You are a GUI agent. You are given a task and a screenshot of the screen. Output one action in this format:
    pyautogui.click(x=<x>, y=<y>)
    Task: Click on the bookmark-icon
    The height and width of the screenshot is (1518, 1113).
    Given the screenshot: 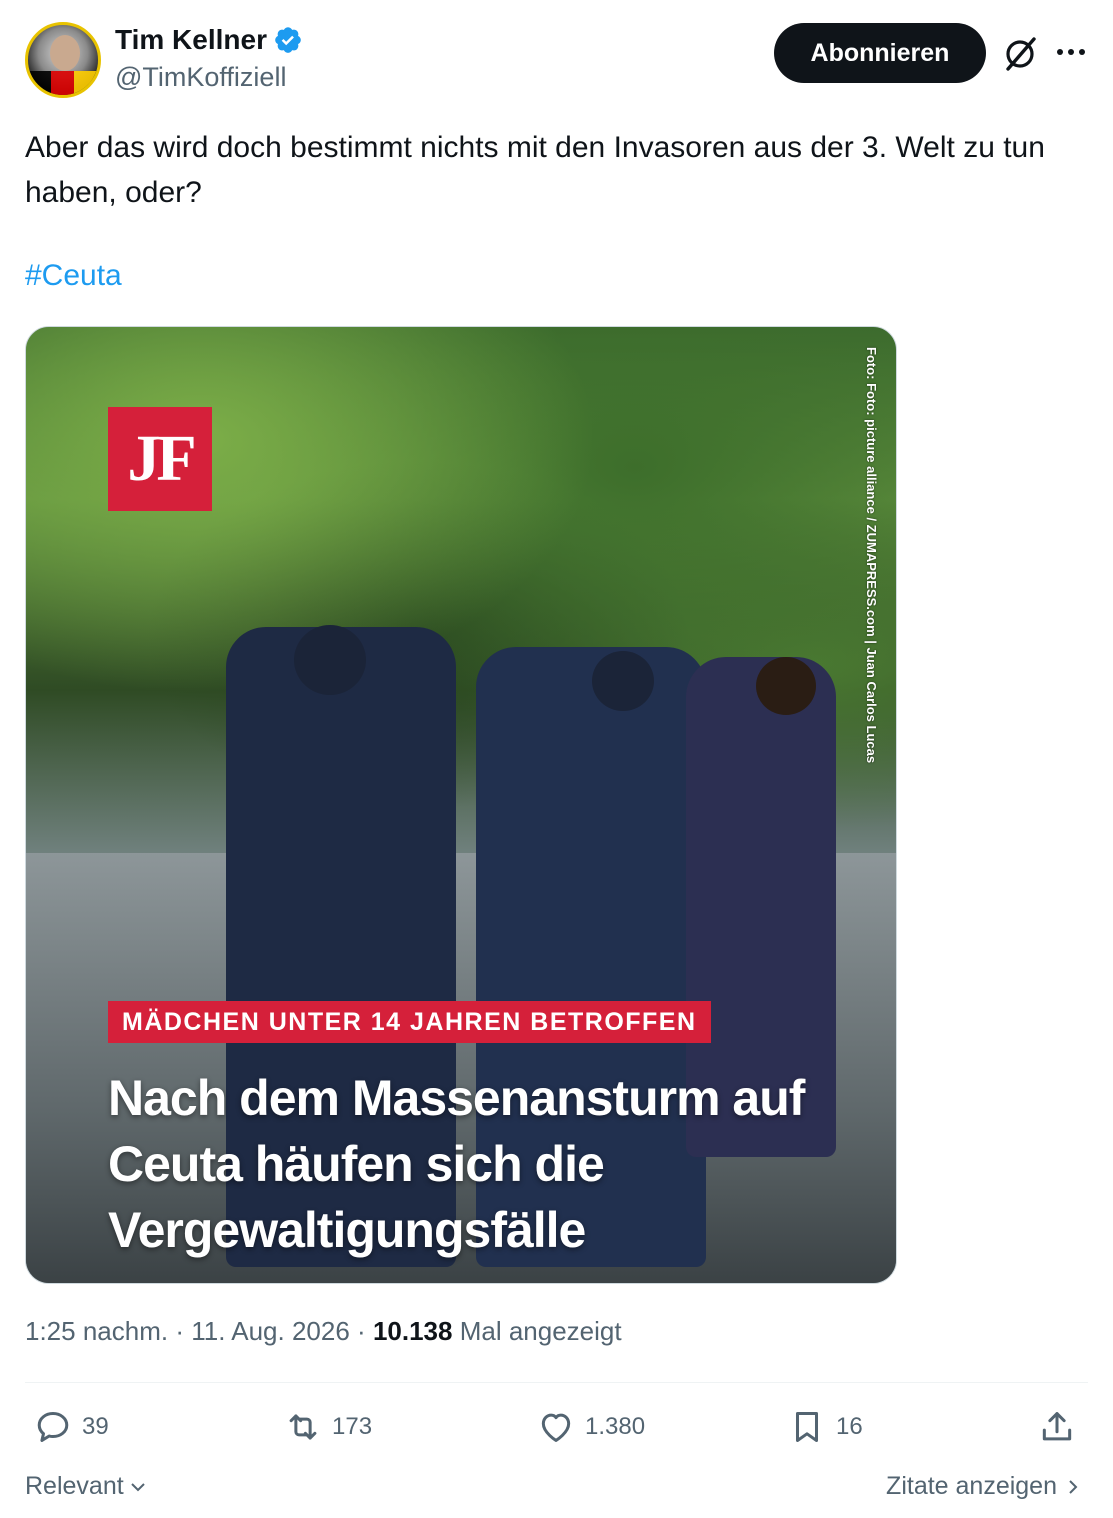 What is the action you would take?
    pyautogui.click(x=807, y=1427)
    